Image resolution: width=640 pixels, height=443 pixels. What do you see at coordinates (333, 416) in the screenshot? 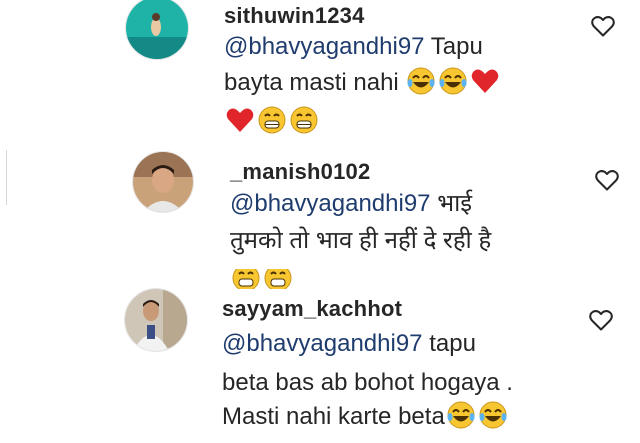
I see `comment-text: Masti nahi karte beta` at bounding box center [333, 416].